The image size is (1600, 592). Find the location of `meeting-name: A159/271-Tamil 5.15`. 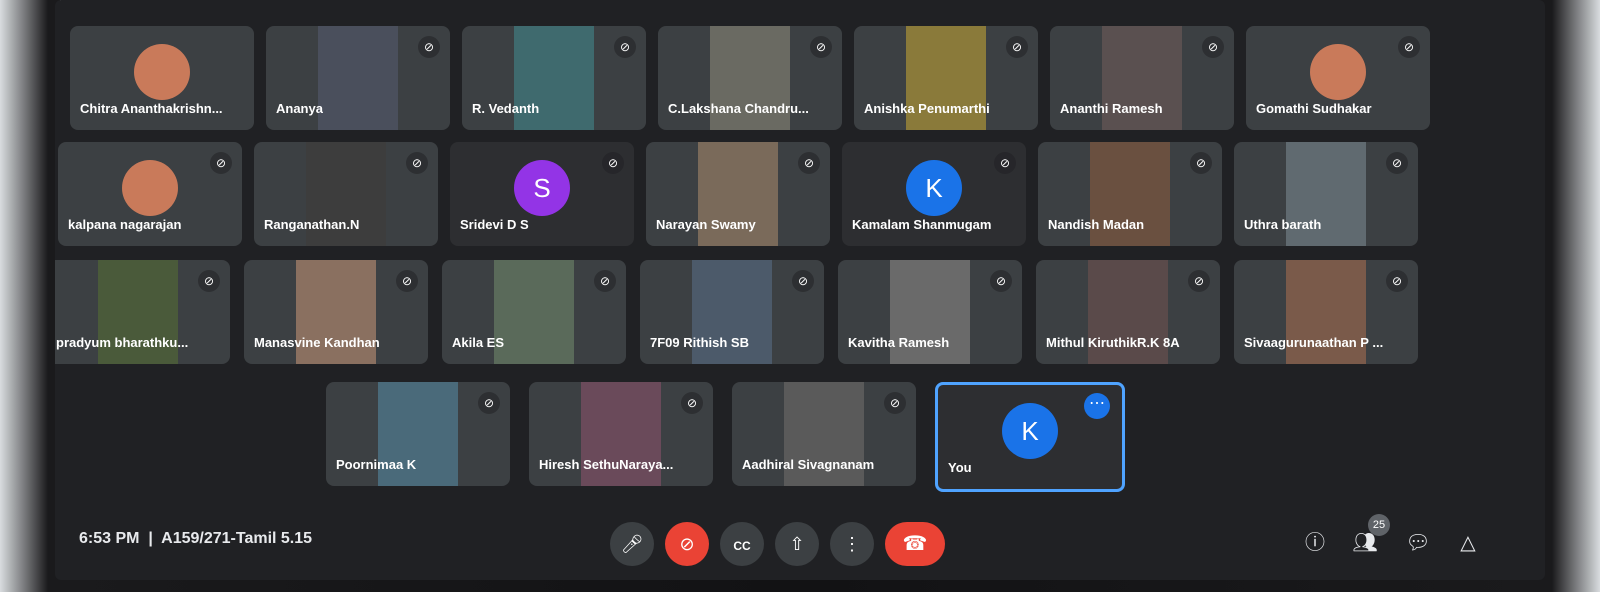

meeting-name: A159/271-Tamil 5.15 is located at coordinates (237, 538).